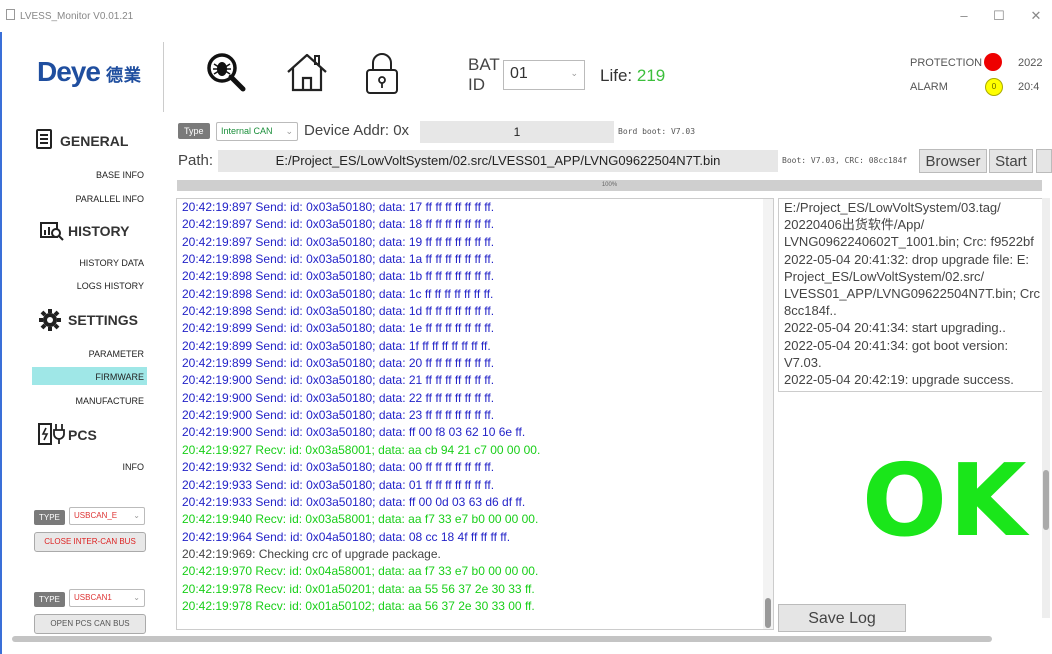 Image resolution: width=1052 pixels, height=654 pixels. I want to click on info-line: LVESS01_APP/LVNG09622504N7T.bin; Crc, so click(912, 294).